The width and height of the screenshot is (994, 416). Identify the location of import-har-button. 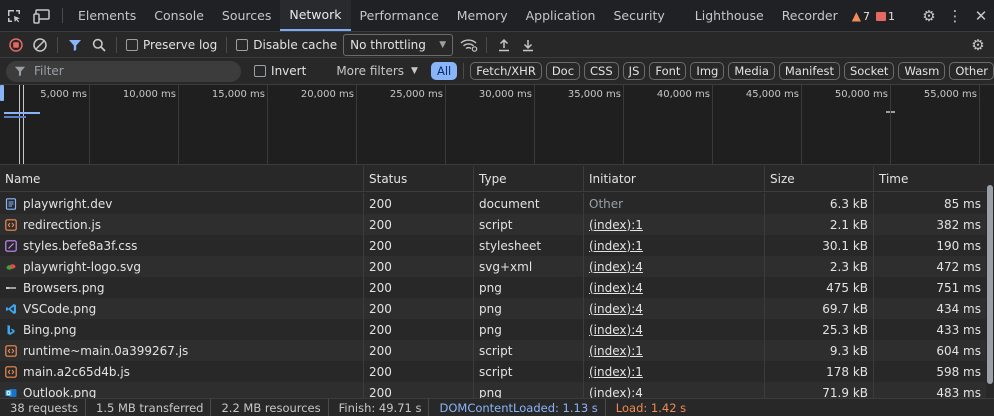
(504, 45).